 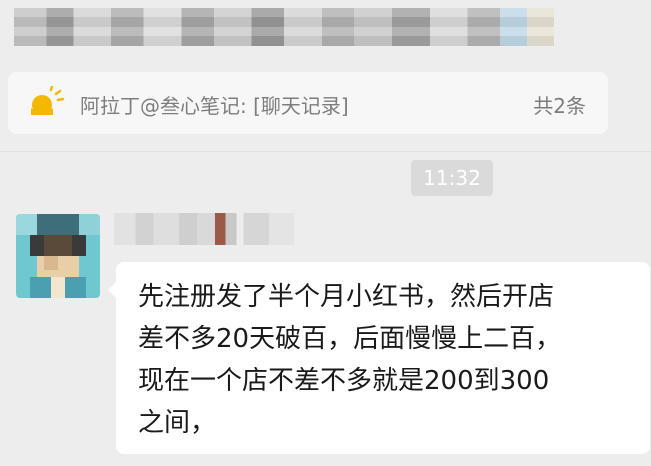 I want to click on avatar-image, so click(x=58, y=256).